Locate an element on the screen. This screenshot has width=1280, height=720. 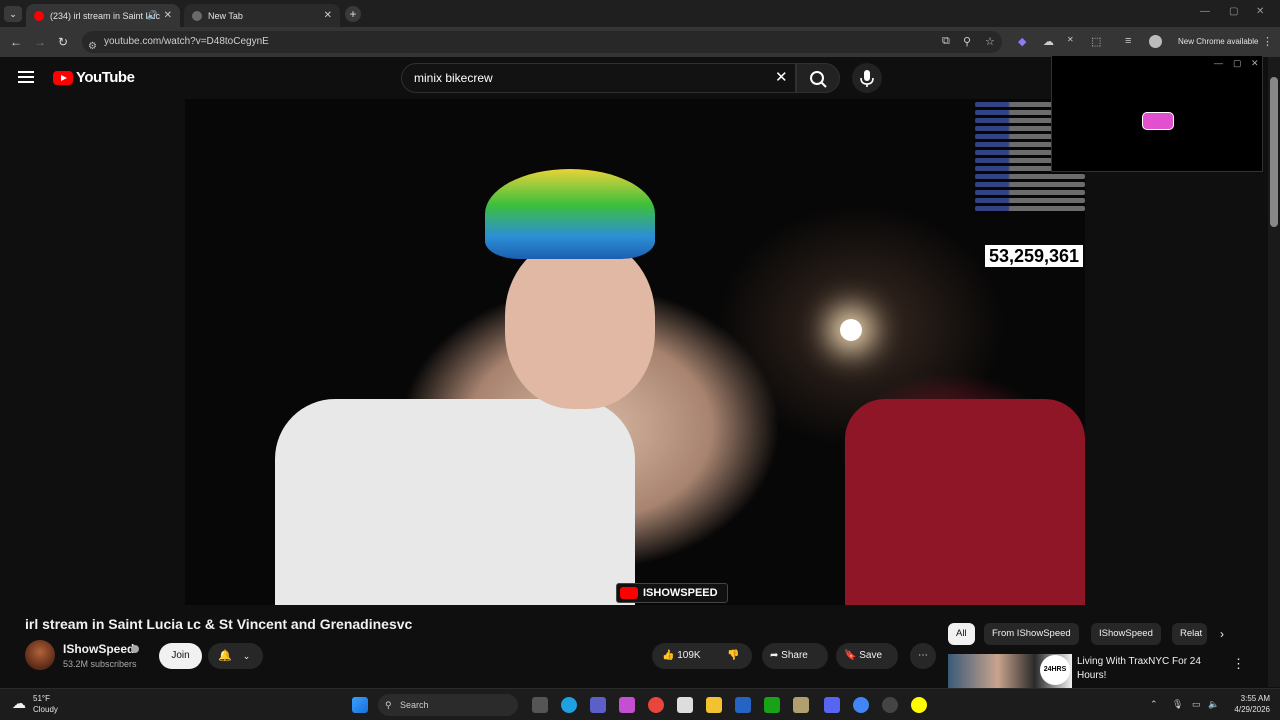
url-text: youtube.com/watch?v=D48toCegynE is located at coordinates (186, 41).